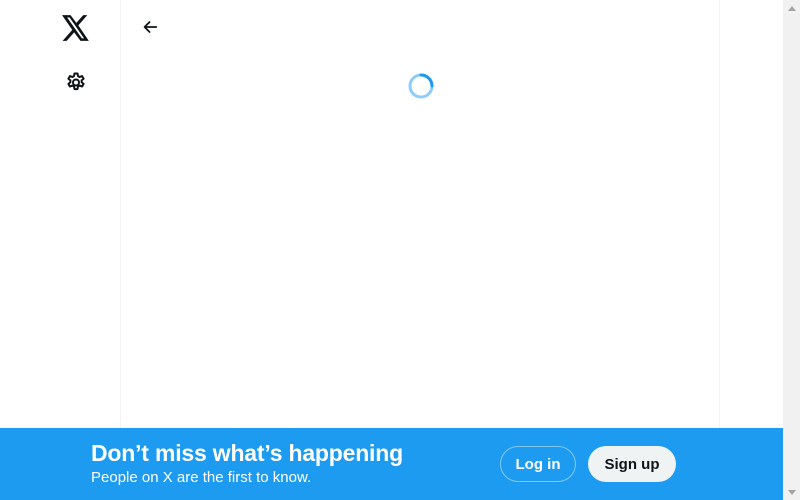 This screenshot has width=800, height=500. I want to click on x-logo-icon, so click(76, 28).